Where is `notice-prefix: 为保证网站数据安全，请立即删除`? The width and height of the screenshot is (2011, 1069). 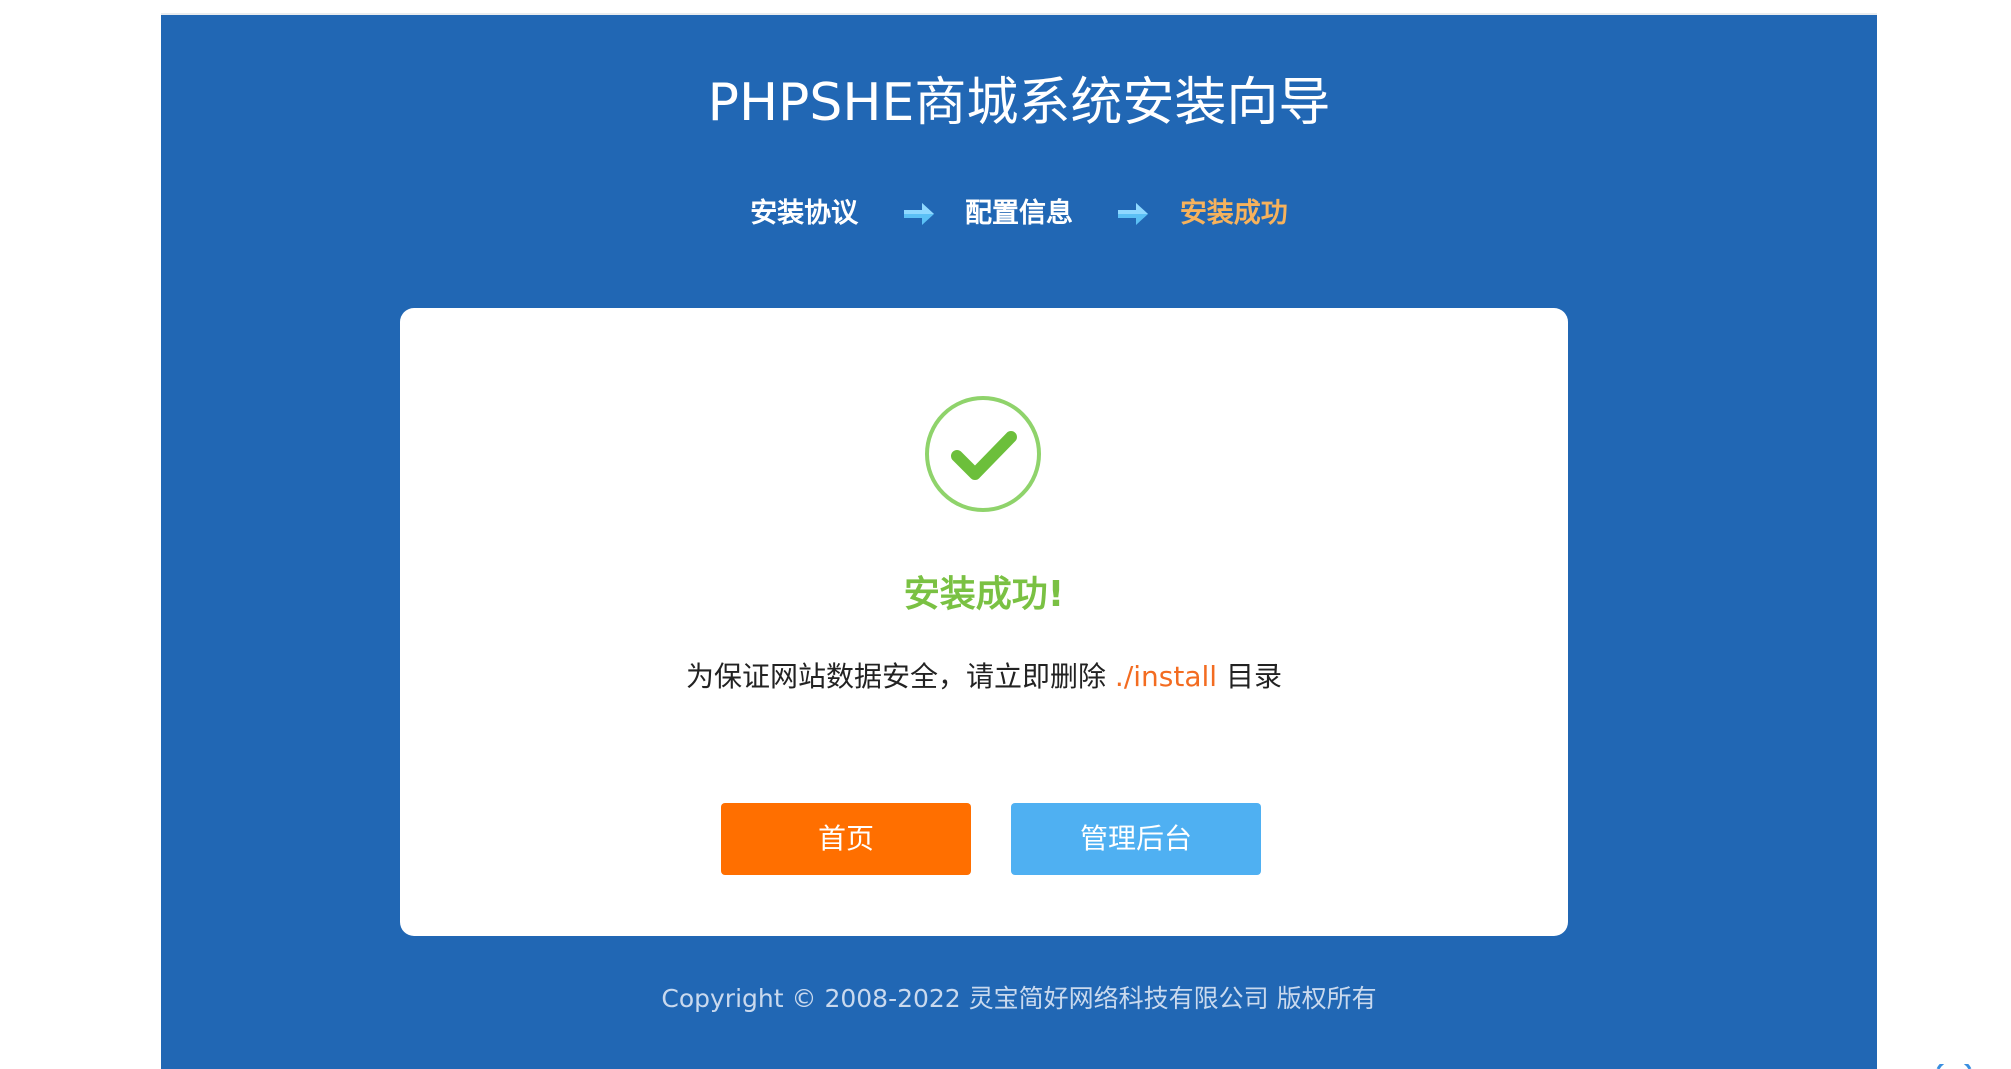 notice-prefix: 为保证网站数据安全，请立即删除 is located at coordinates (900, 676).